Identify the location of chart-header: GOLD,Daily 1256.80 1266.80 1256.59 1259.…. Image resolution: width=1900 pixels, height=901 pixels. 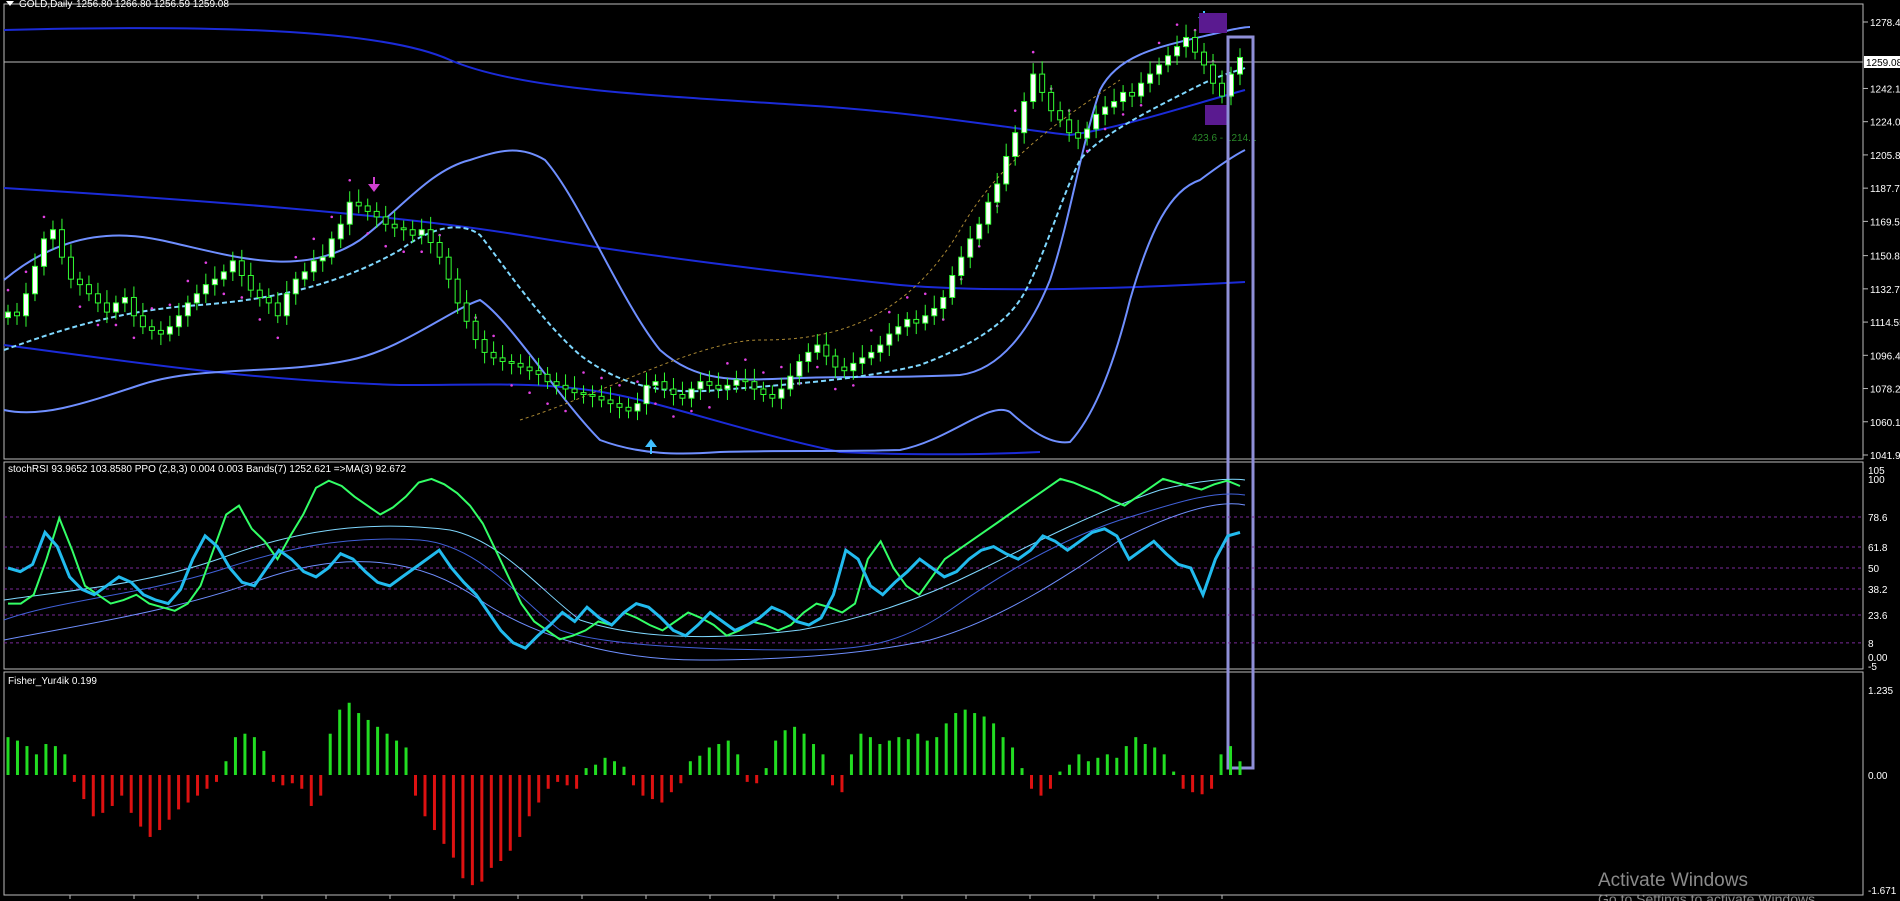
(117, 5).